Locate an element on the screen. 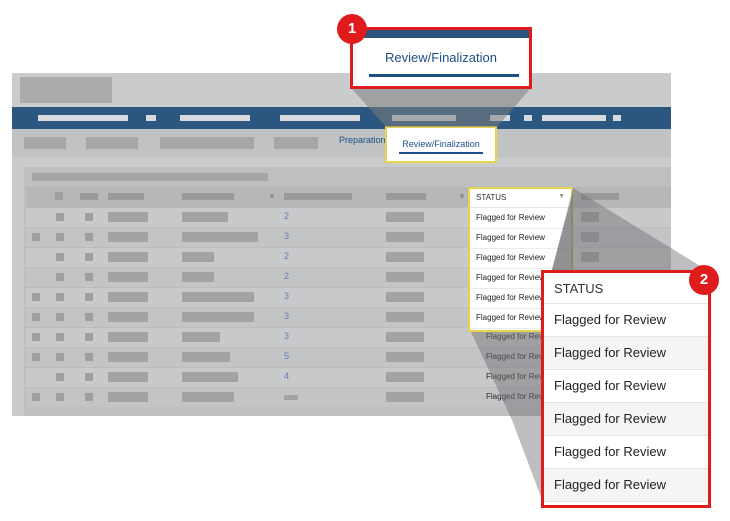 Image resolution: width=730 pixels, height=521 pixels. step-1-badge: 1 is located at coordinates (352, 29).